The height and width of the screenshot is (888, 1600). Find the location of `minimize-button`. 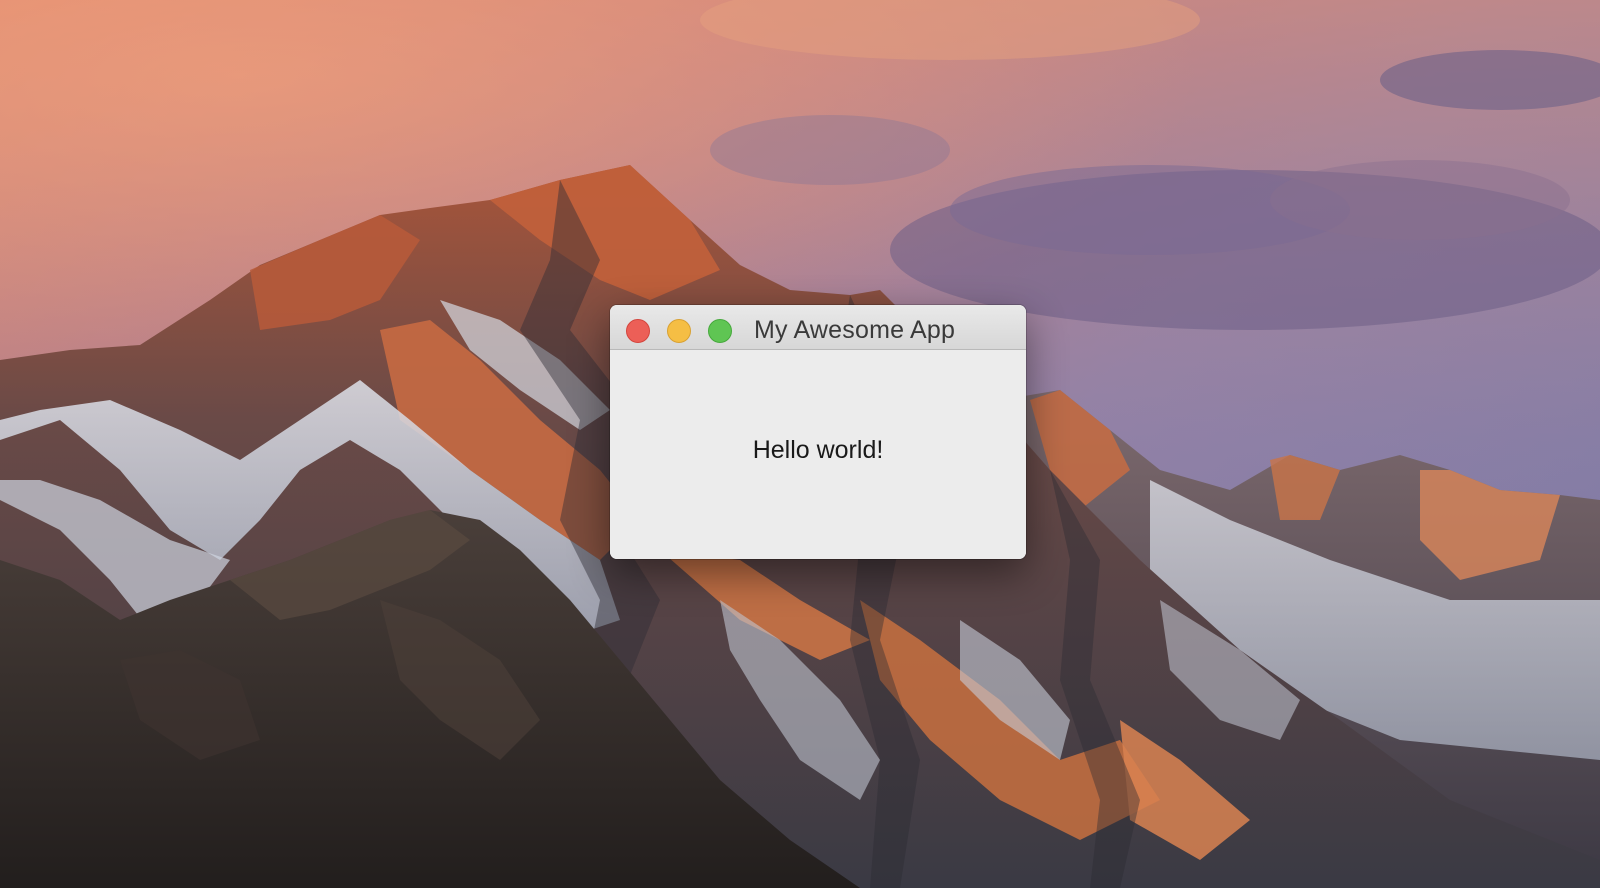

minimize-button is located at coordinates (679, 331).